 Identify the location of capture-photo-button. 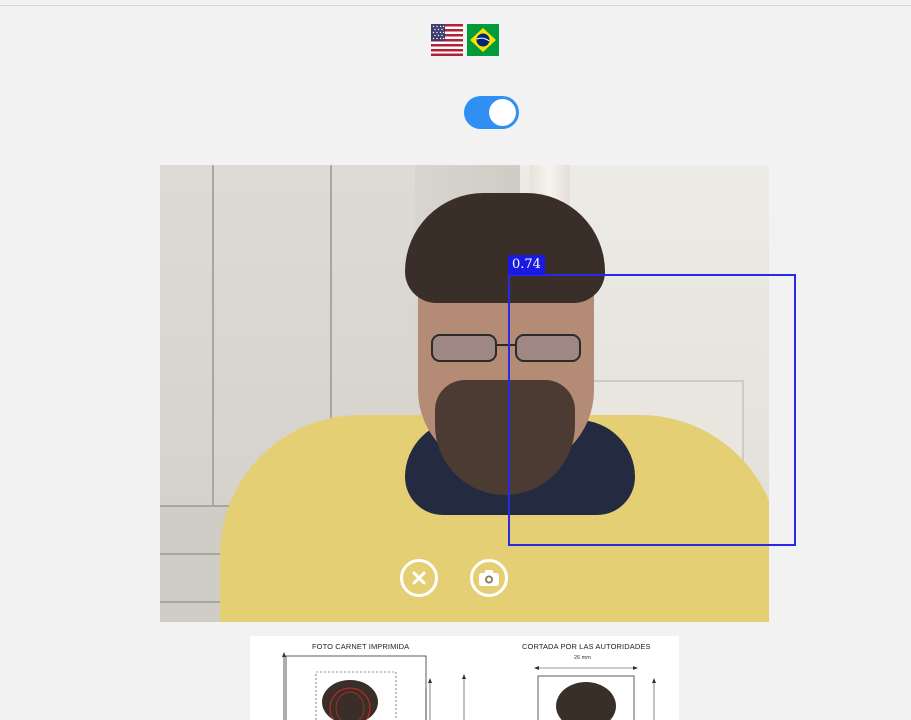
(489, 578).